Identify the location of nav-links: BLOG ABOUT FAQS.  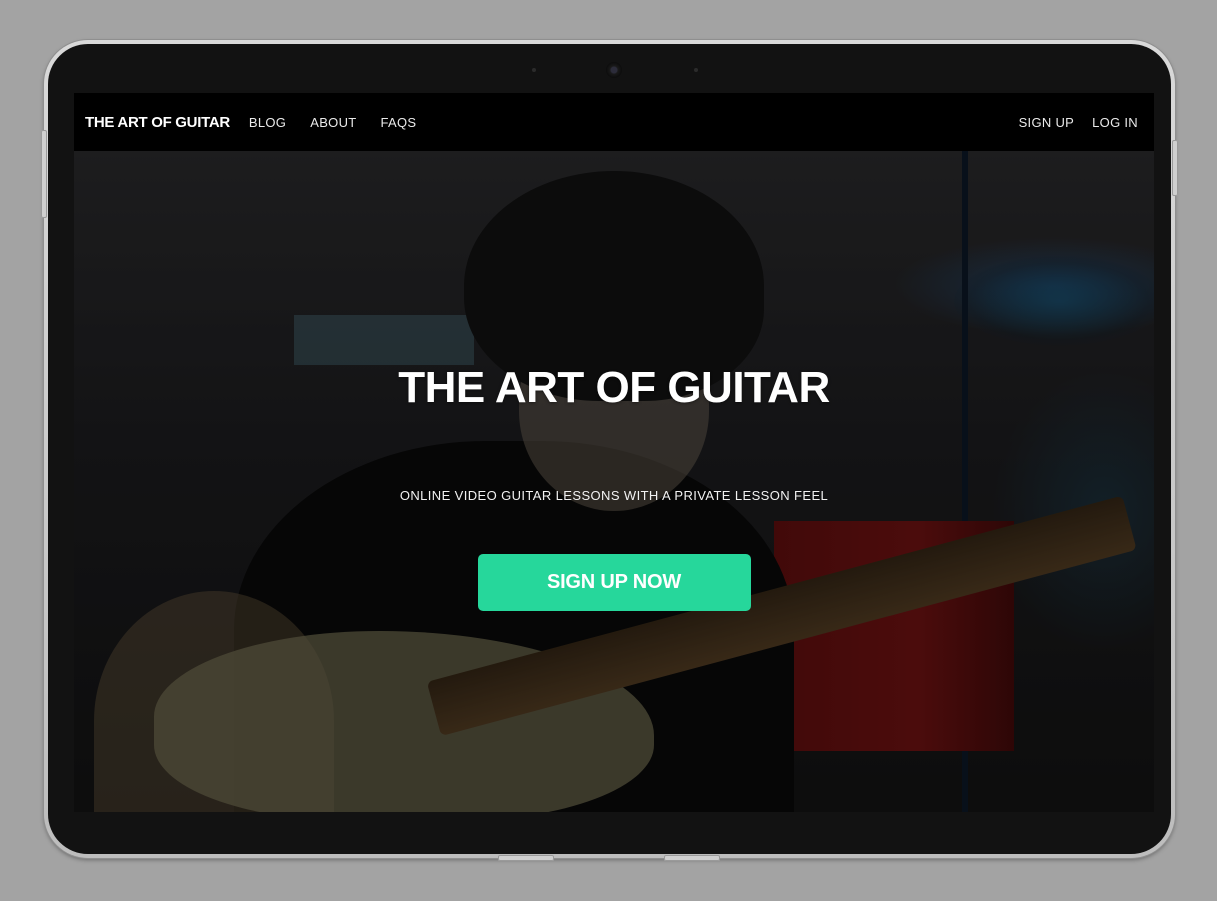
(345, 122).